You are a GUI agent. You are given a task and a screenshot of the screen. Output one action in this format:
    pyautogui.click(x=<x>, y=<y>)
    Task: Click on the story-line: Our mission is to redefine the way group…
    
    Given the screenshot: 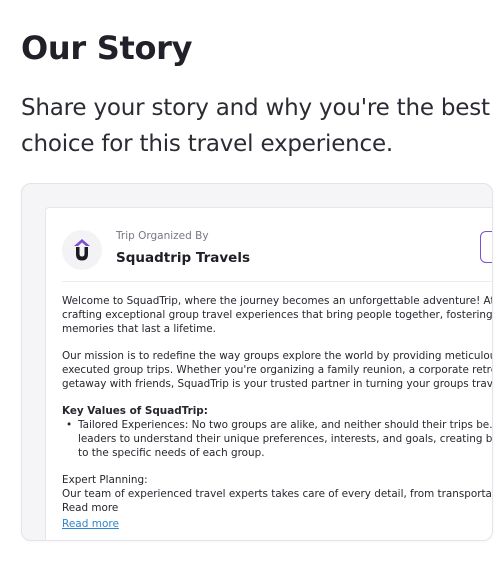 What is the action you would take?
    pyautogui.click(x=277, y=356)
    